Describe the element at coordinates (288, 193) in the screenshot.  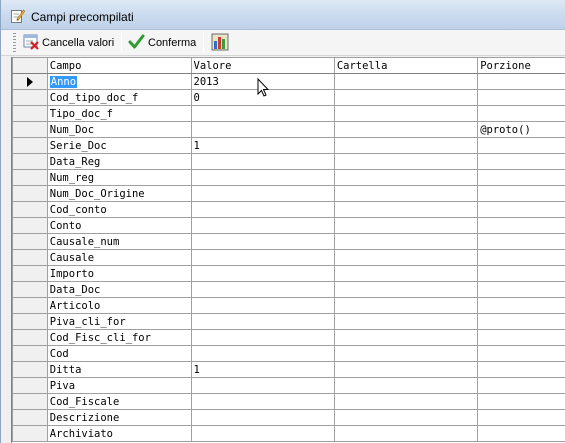
I see `table-row: Num_Doc_Origine` at that location.